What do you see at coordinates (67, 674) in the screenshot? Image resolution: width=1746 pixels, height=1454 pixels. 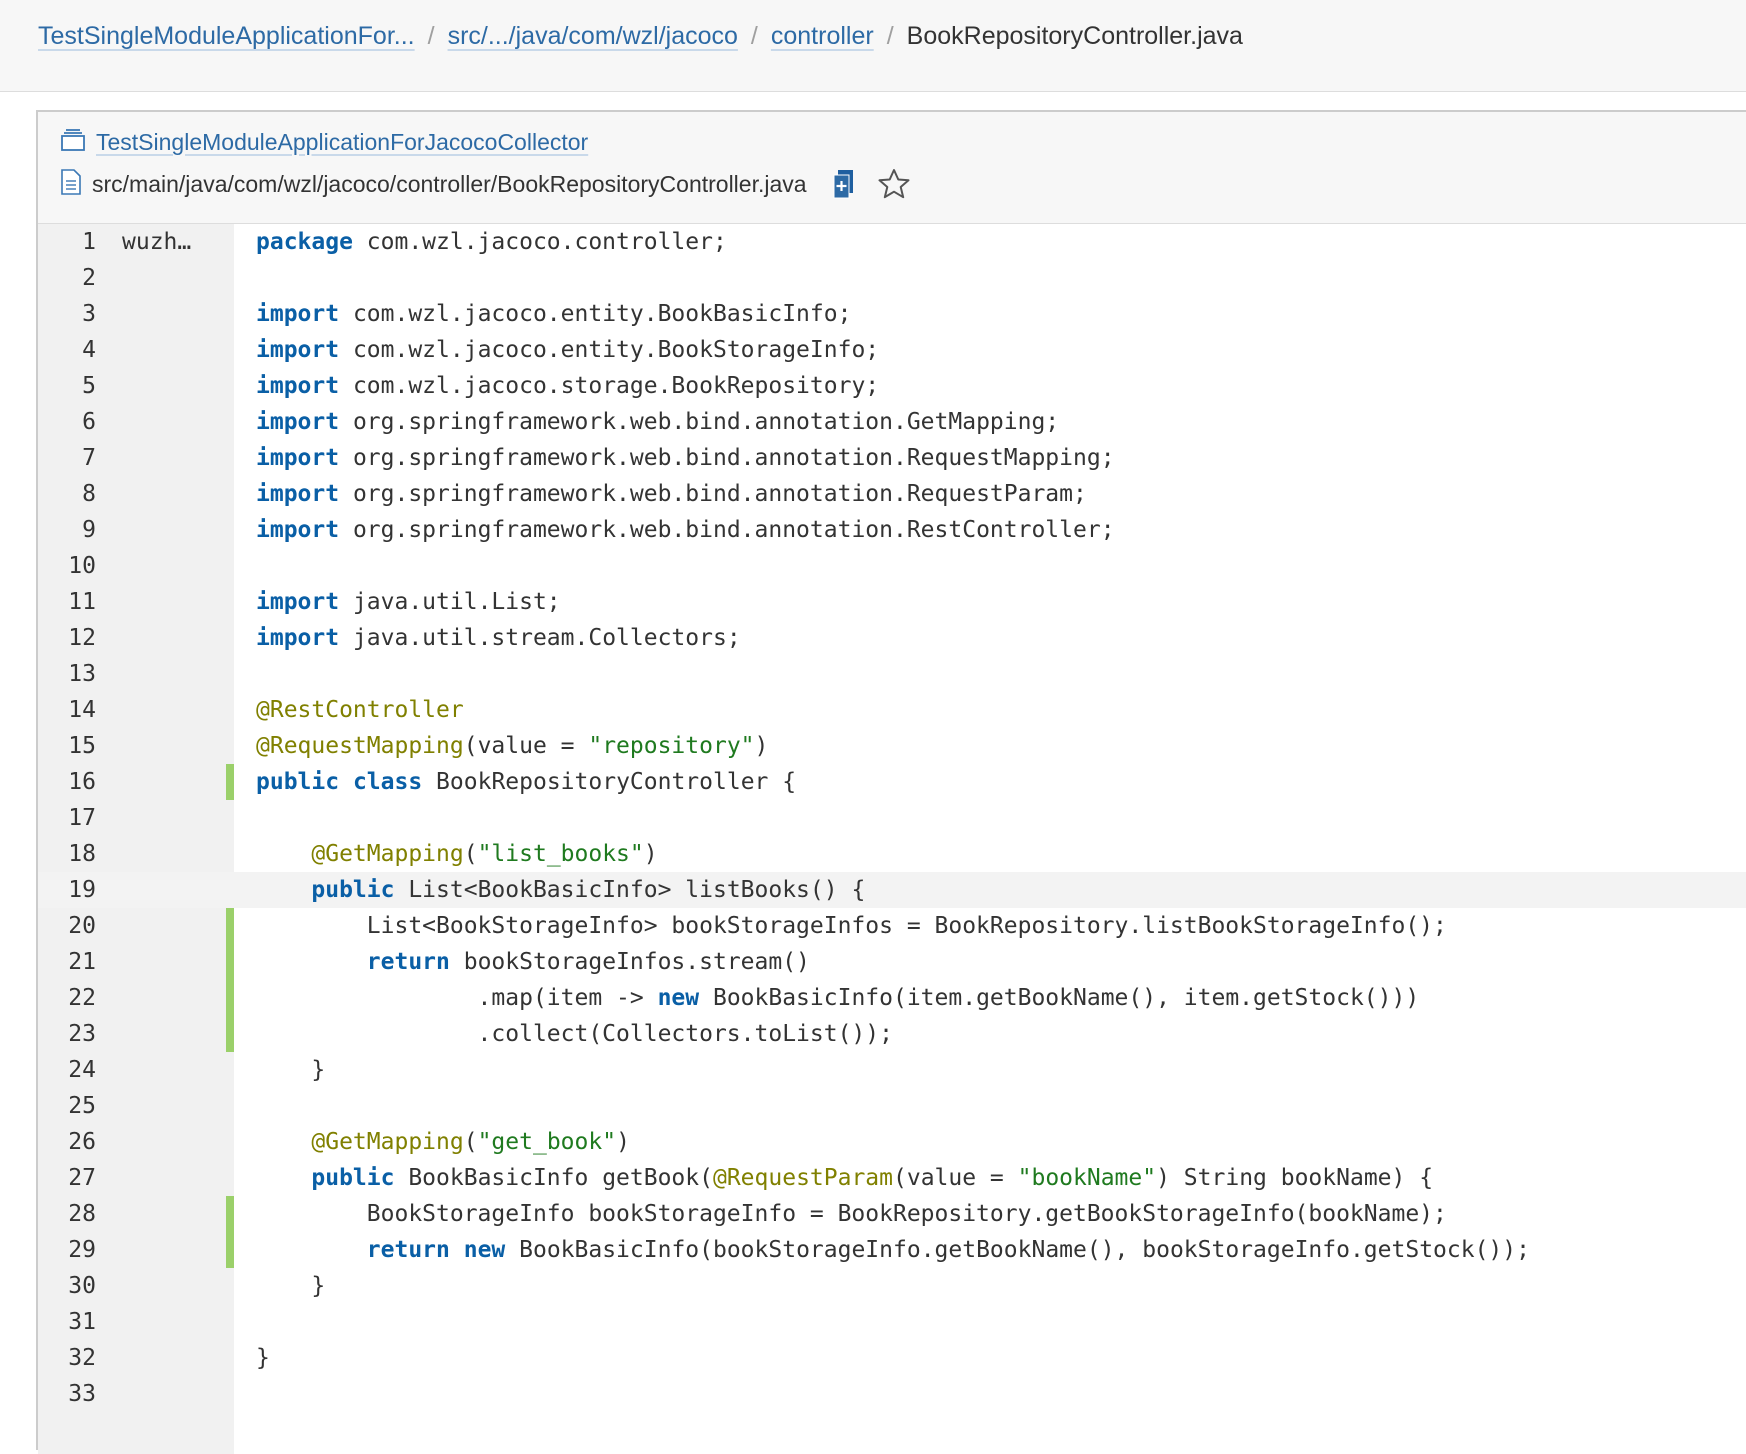 I see `line-number: 13` at bounding box center [67, 674].